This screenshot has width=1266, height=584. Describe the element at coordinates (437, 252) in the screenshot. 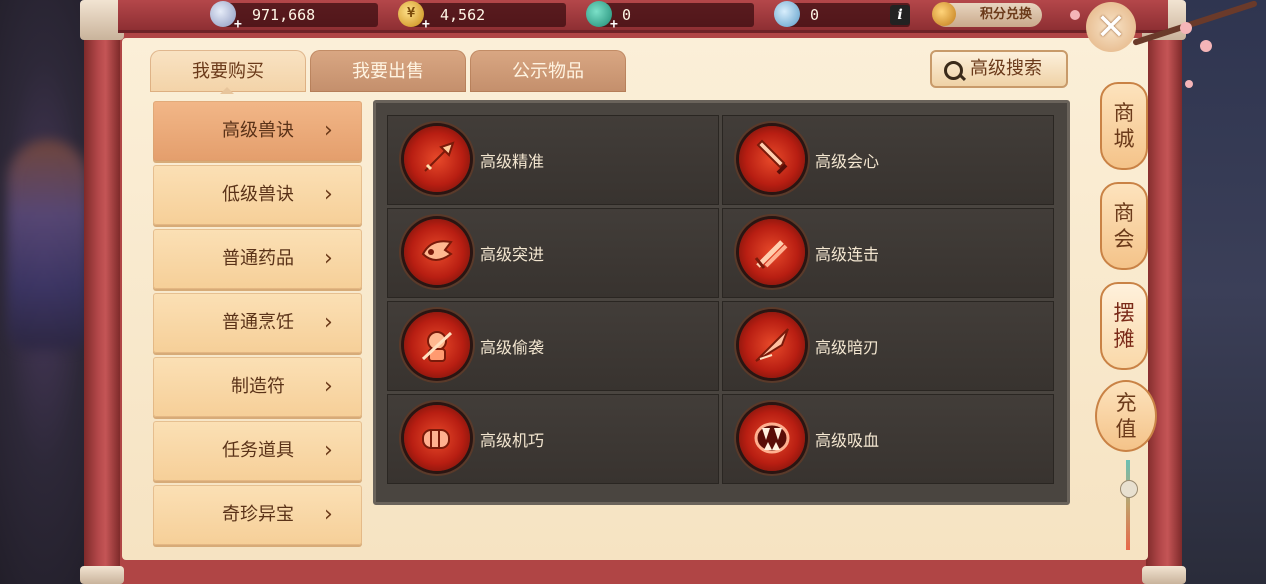

I see `charge-icon` at that location.